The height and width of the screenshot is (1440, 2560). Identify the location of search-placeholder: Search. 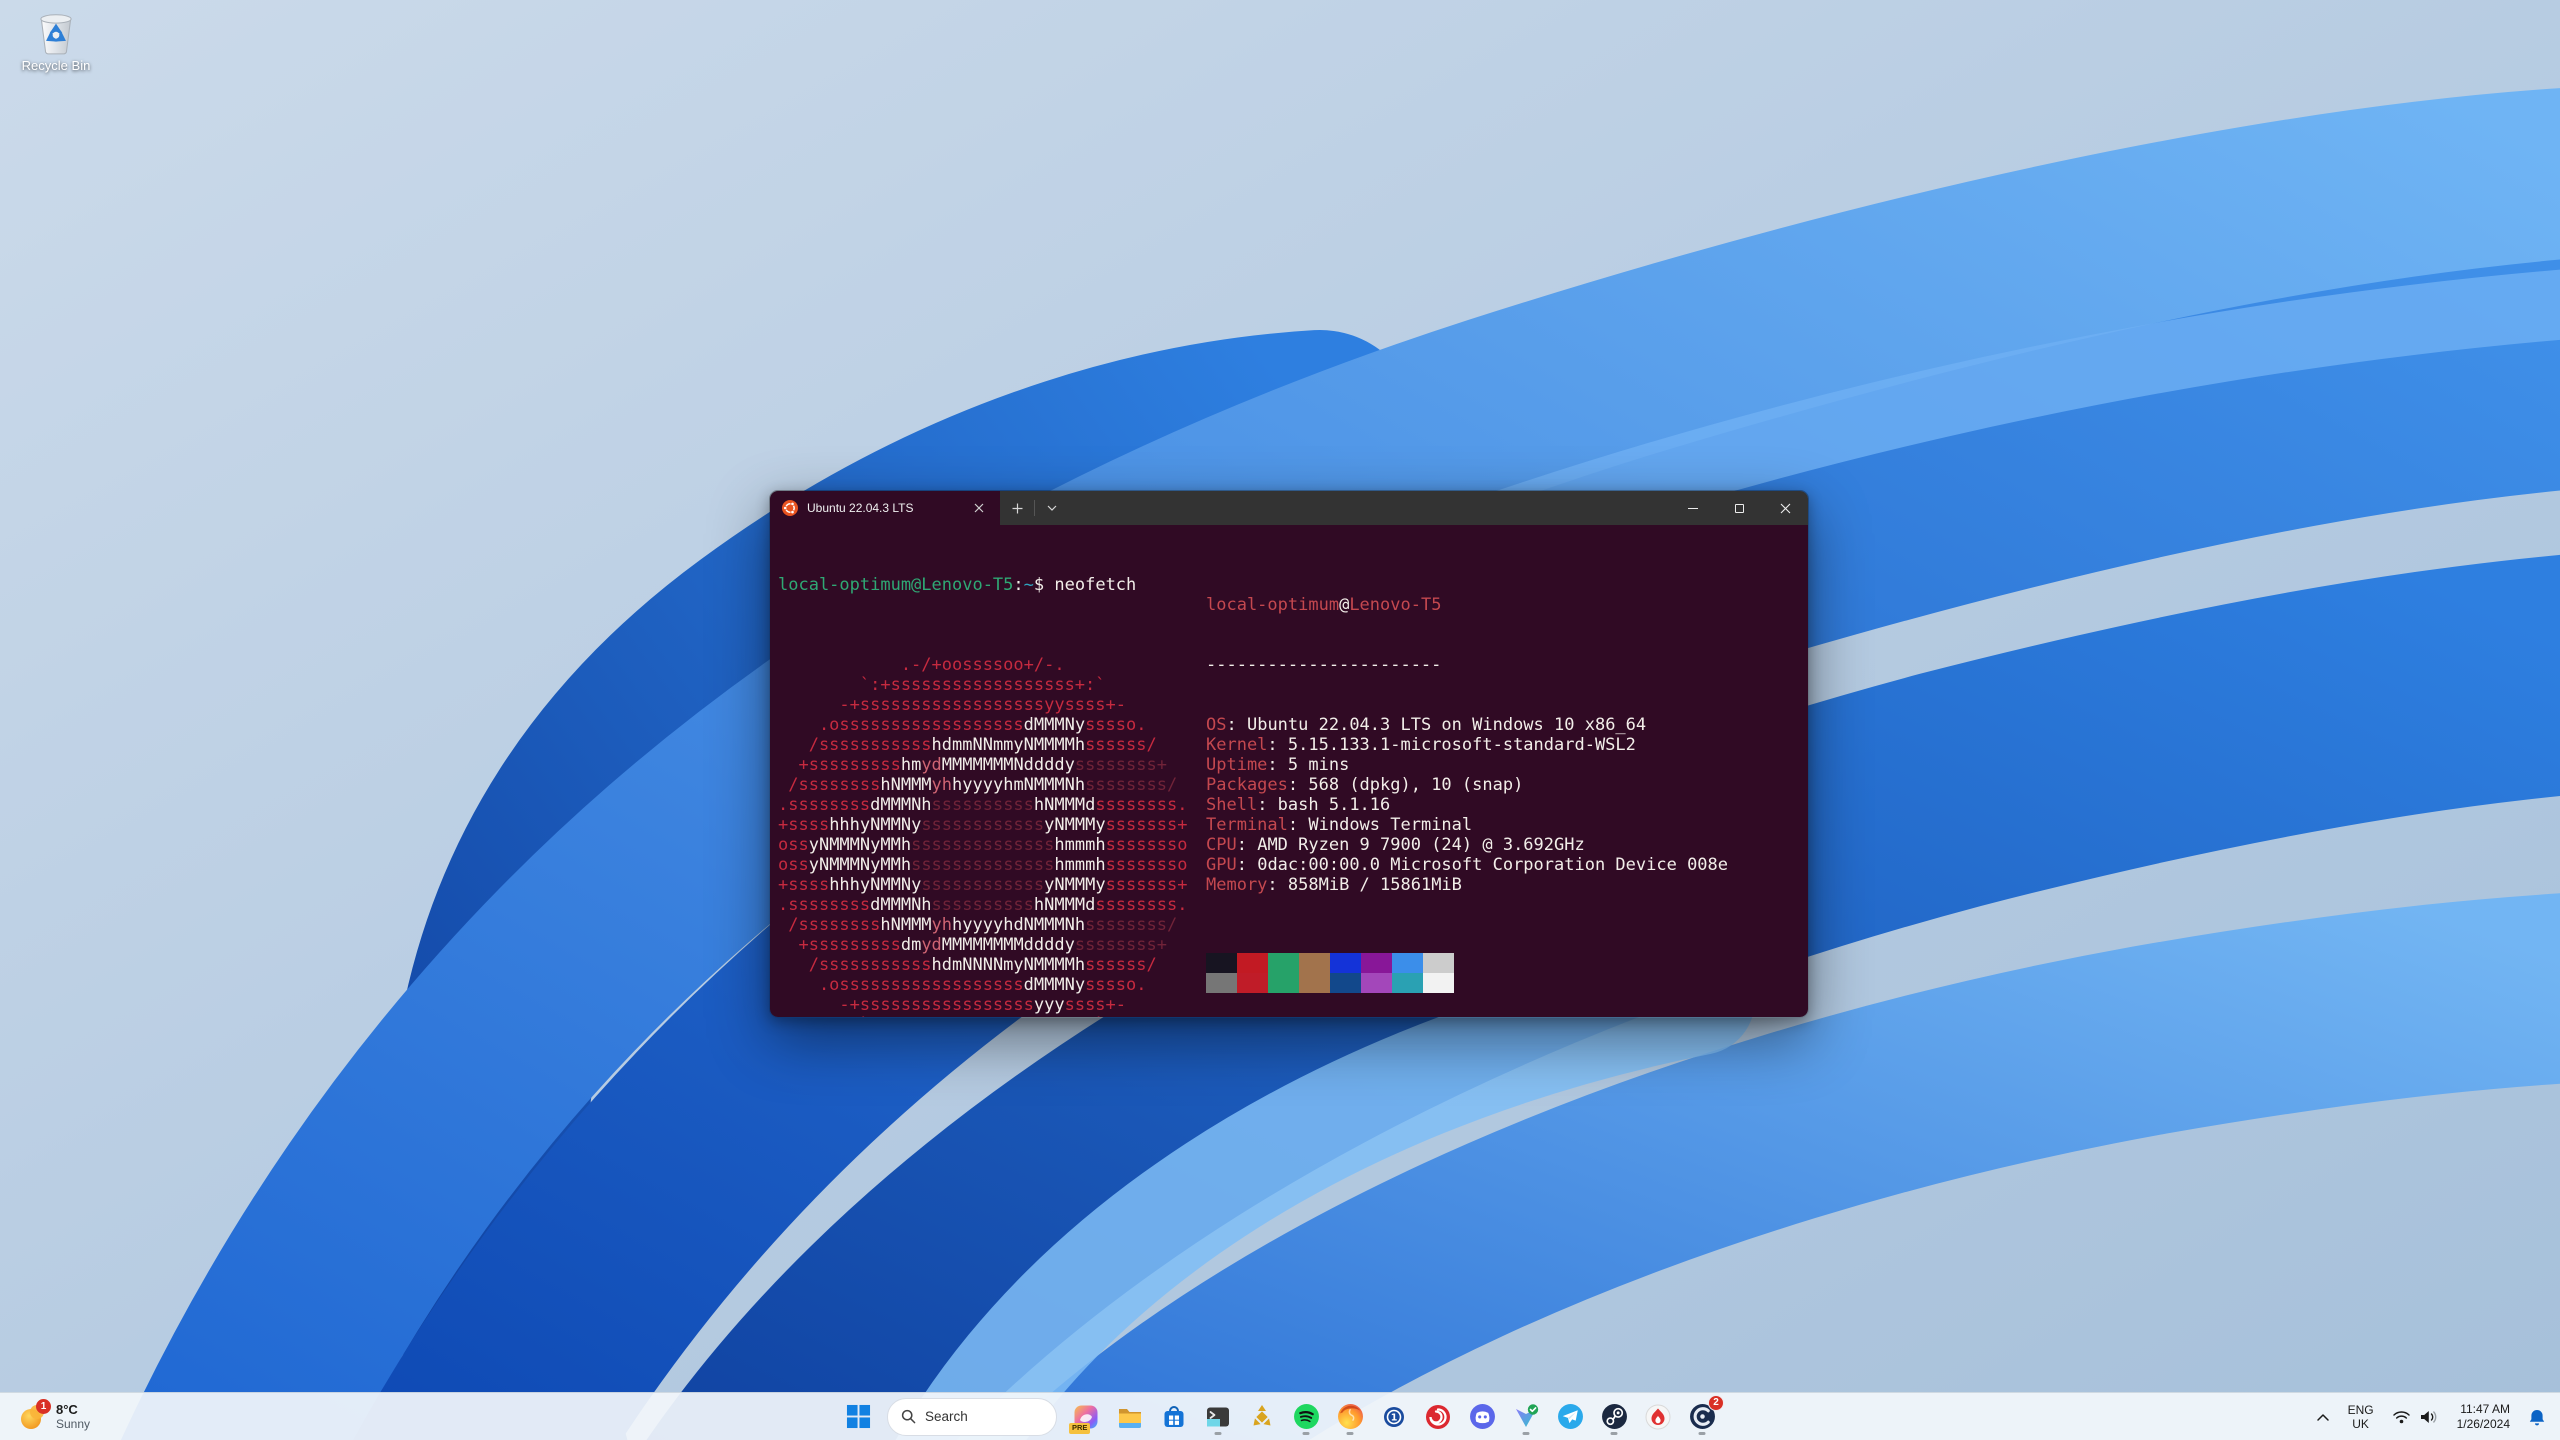
(946, 1416).